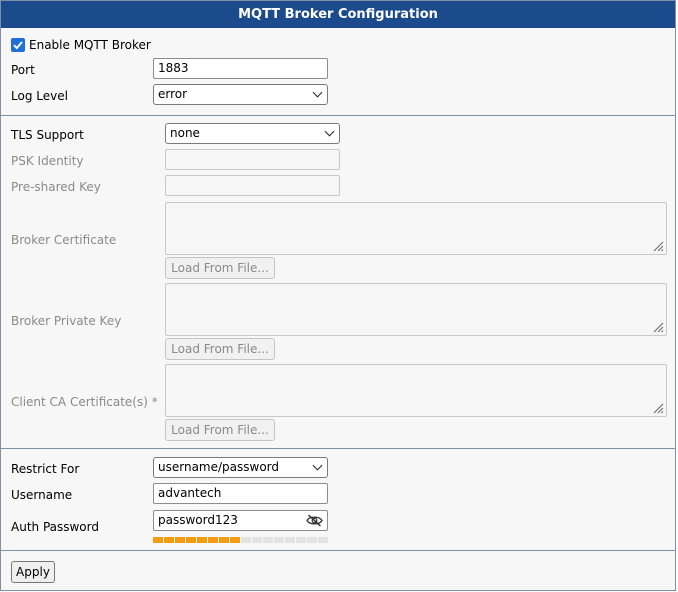 The width and height of the screenshot is (678, 592). What do you see at coordinates (45, 469) in the screenshot?
I see `restrict-for-label: Restrict For` at bounding box center [45, 469].